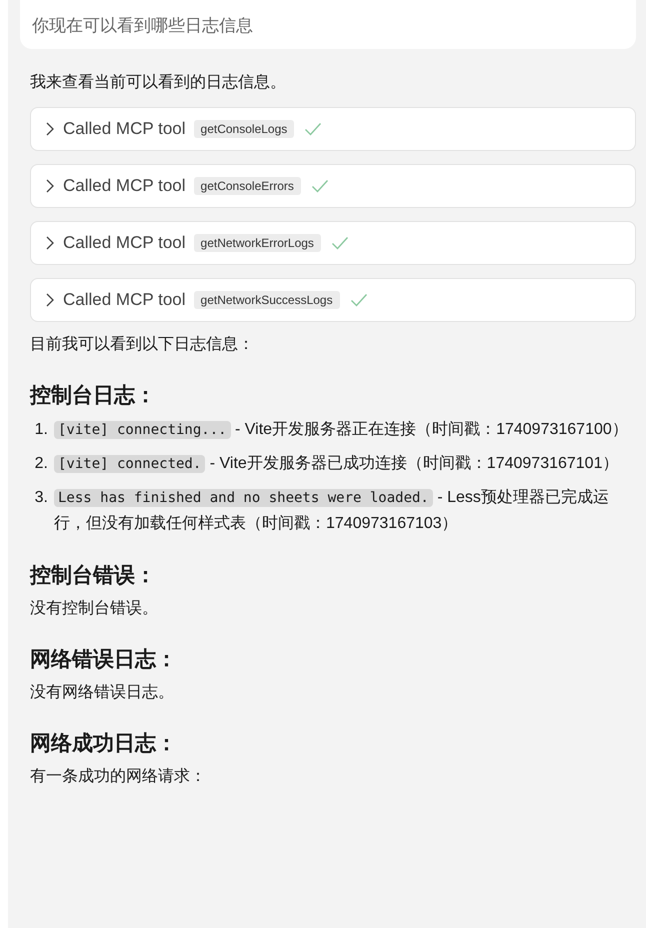 This screenshot has height=928, width=646. Describe the element at coordinates (41, 464) in the screenshot. I see `list-number: 2.` at that location.